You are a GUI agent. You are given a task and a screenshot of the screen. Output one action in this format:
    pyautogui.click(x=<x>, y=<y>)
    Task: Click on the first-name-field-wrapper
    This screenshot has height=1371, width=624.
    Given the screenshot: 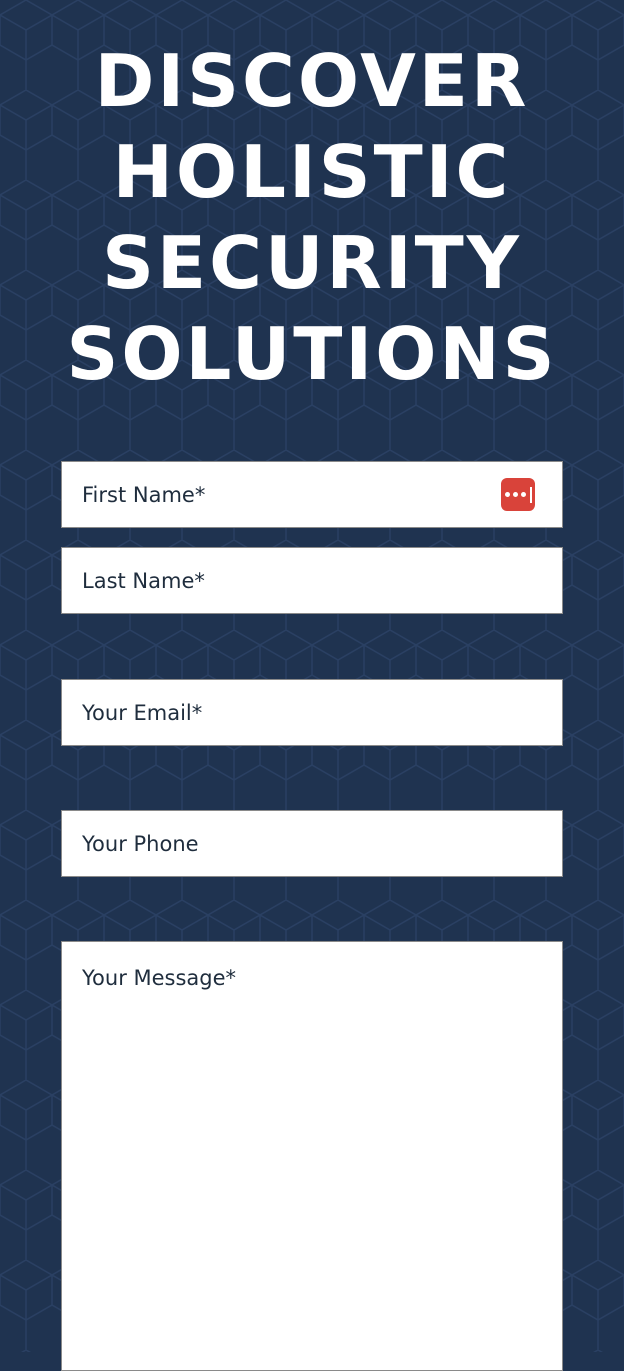 What is the action you would take?
    pyautogui.click(x=312, y=494)
    